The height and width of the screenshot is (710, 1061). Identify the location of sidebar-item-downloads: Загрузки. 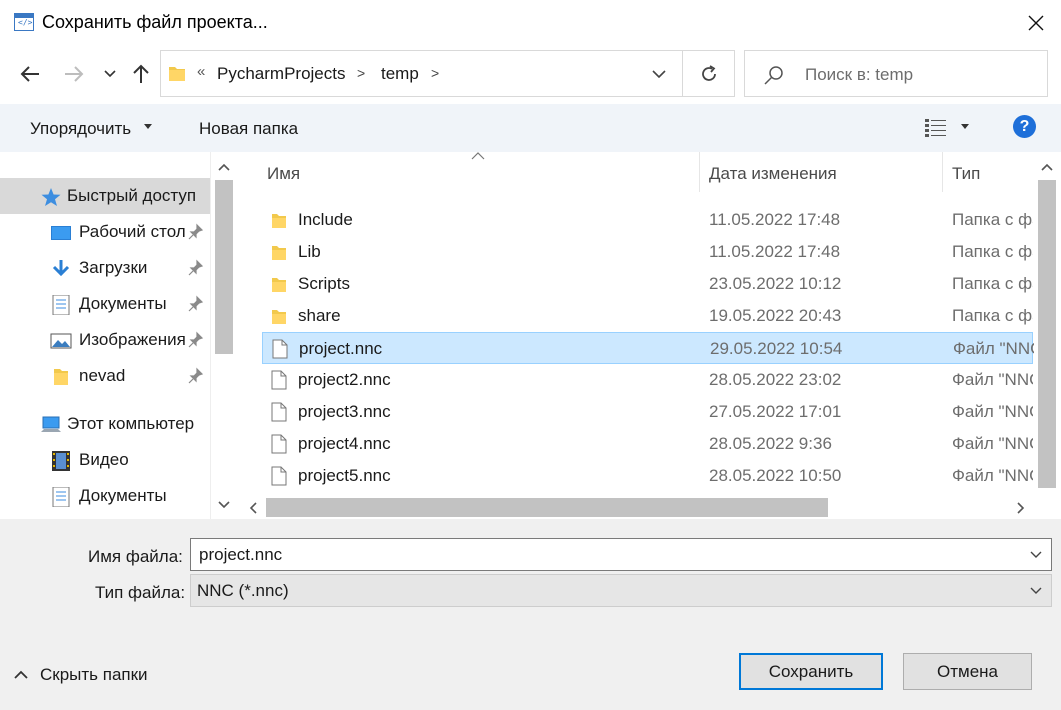
(105, 268).